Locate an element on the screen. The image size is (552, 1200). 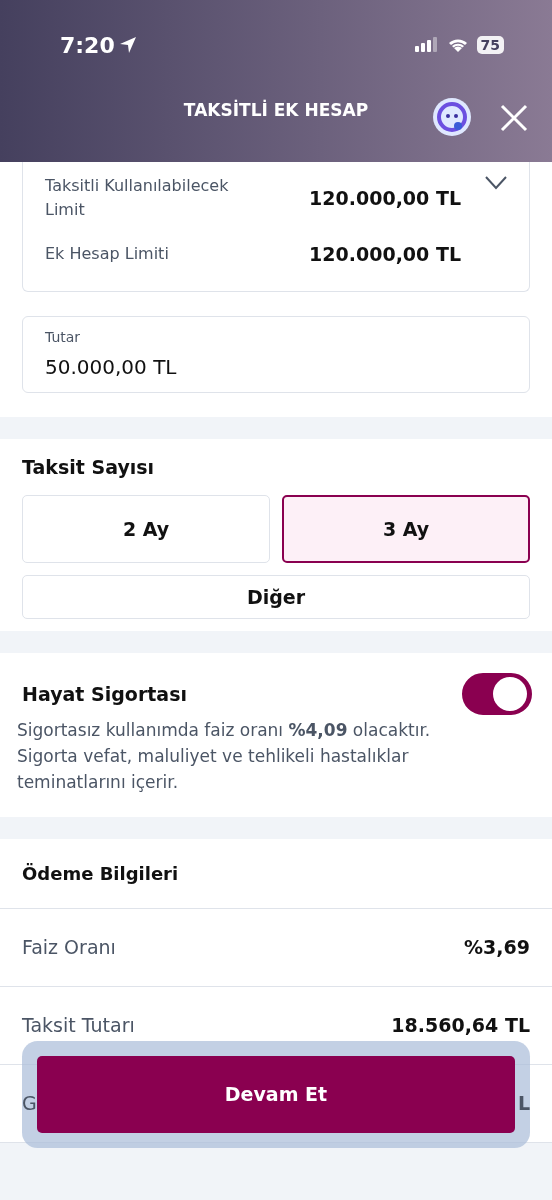
insurance-toggle is located at coordinates (497, 694).